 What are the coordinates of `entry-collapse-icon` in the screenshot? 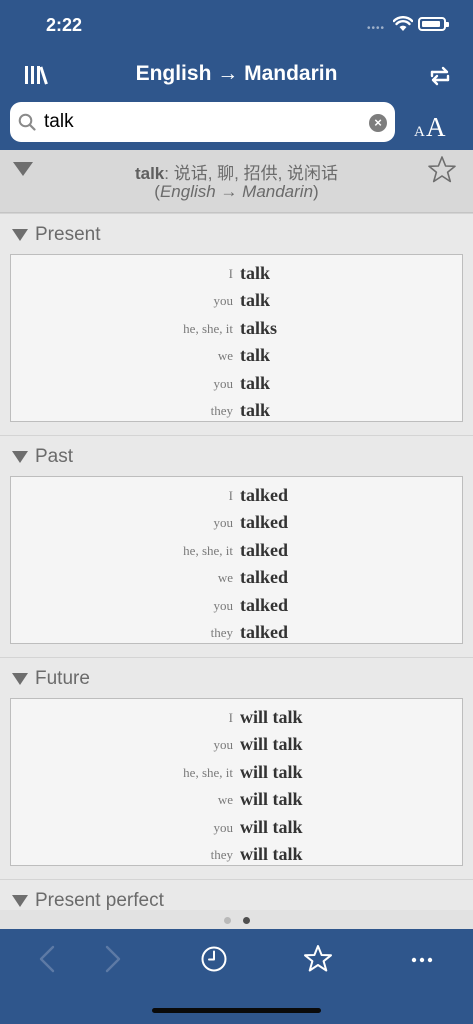 It's located at (23, 169).